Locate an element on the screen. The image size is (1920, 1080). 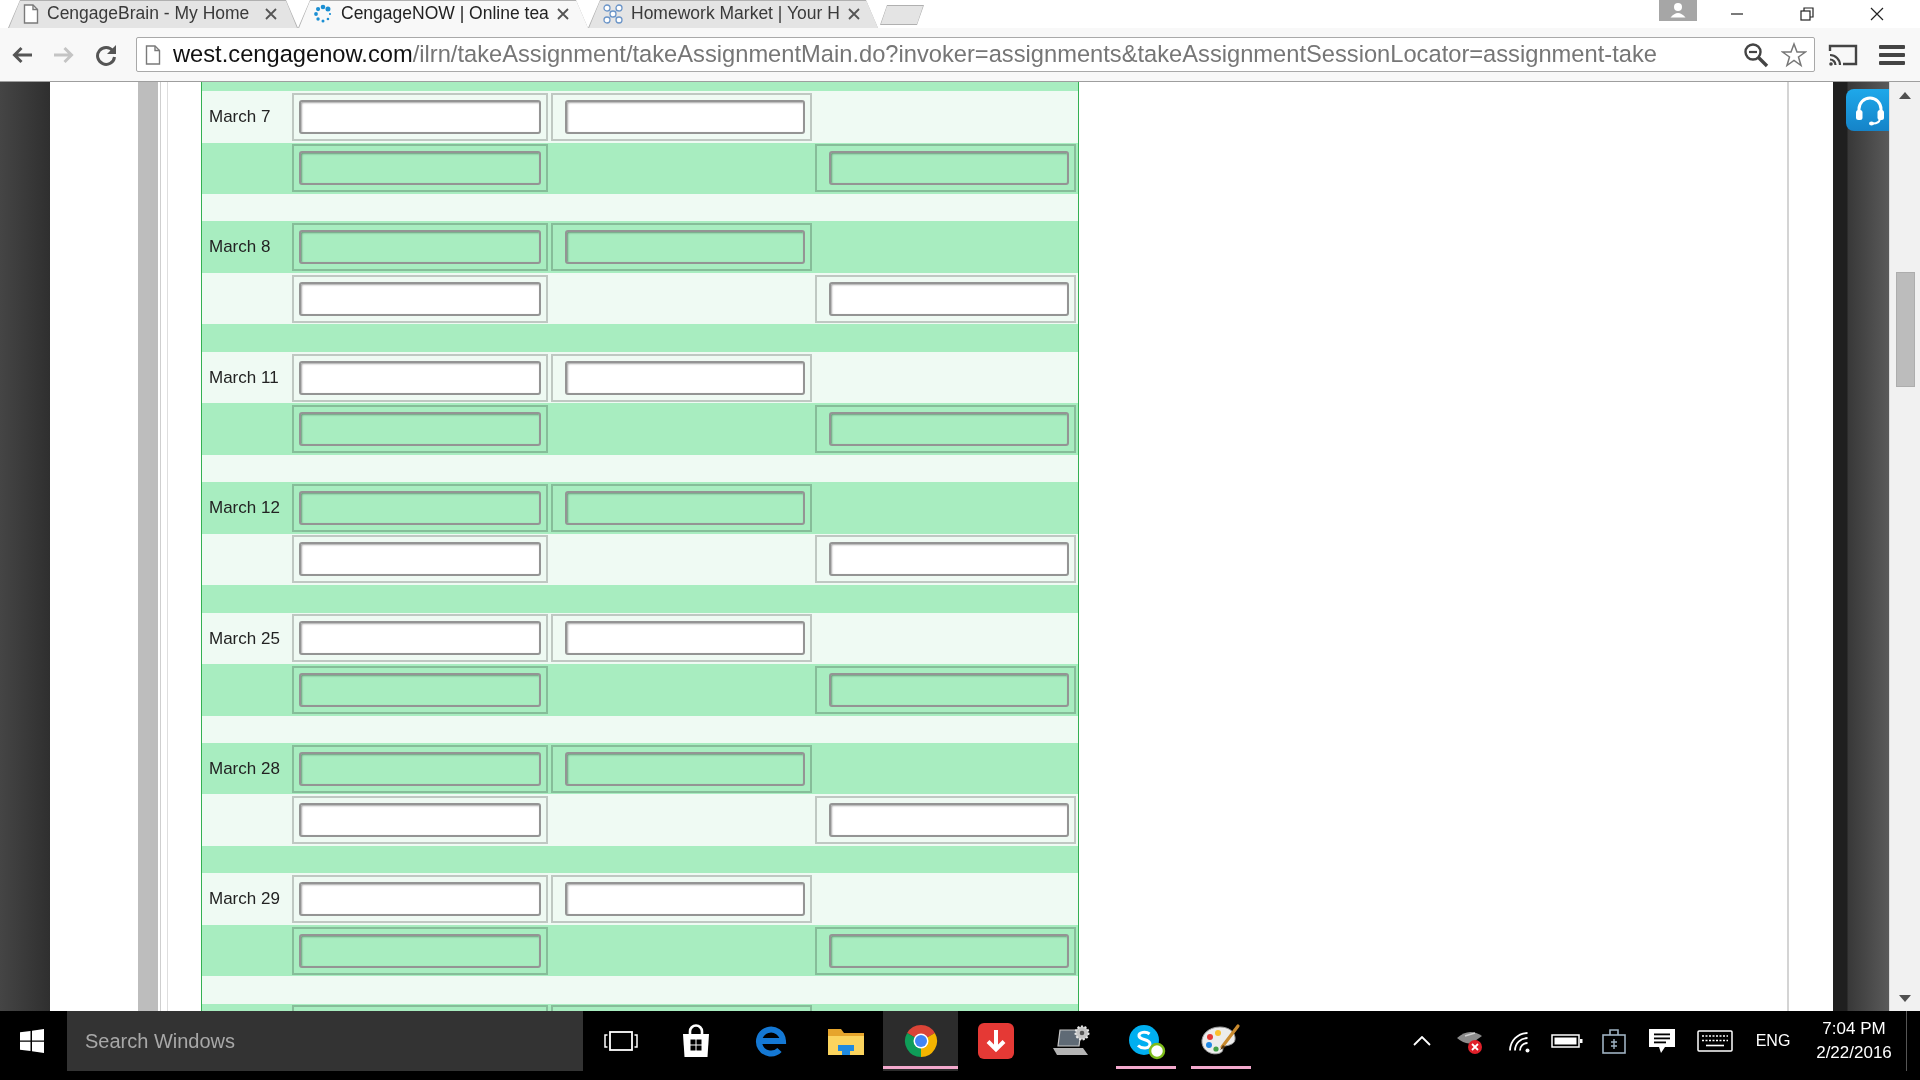
browser-tab: Homework Market | Your H is located at coordinates (733, 14).